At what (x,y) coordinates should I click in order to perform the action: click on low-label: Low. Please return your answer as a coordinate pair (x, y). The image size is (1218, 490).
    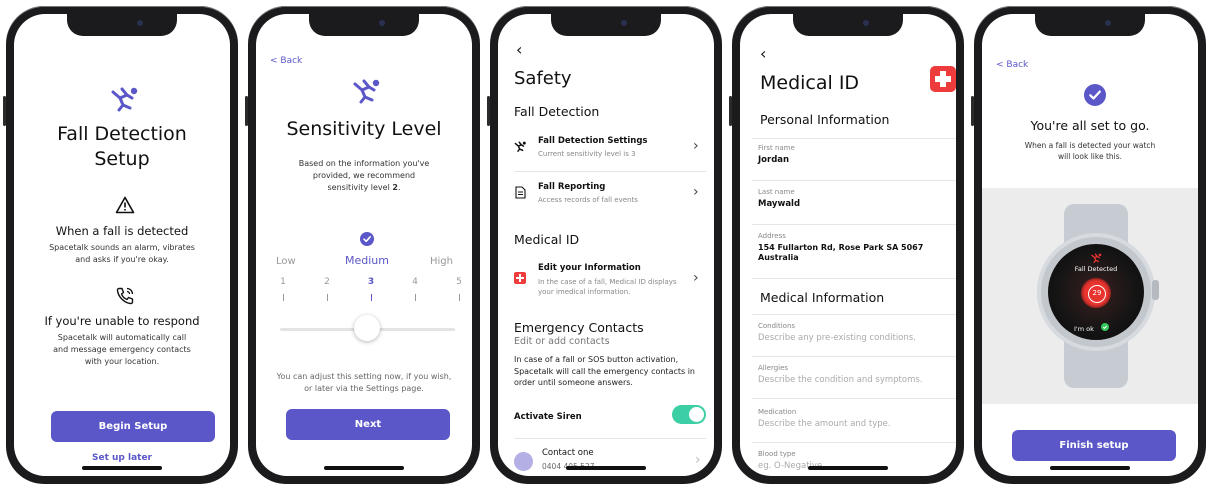
    Looking at the image, I should click on (286, 261).